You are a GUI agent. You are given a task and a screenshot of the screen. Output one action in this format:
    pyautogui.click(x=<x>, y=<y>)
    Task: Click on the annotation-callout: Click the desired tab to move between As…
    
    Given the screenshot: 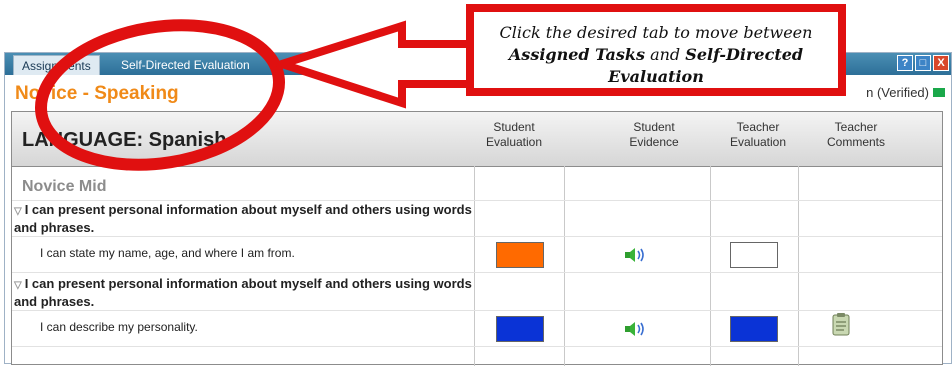 What is the action you would take?
    pyautogui.click(x=656, y=50)
    